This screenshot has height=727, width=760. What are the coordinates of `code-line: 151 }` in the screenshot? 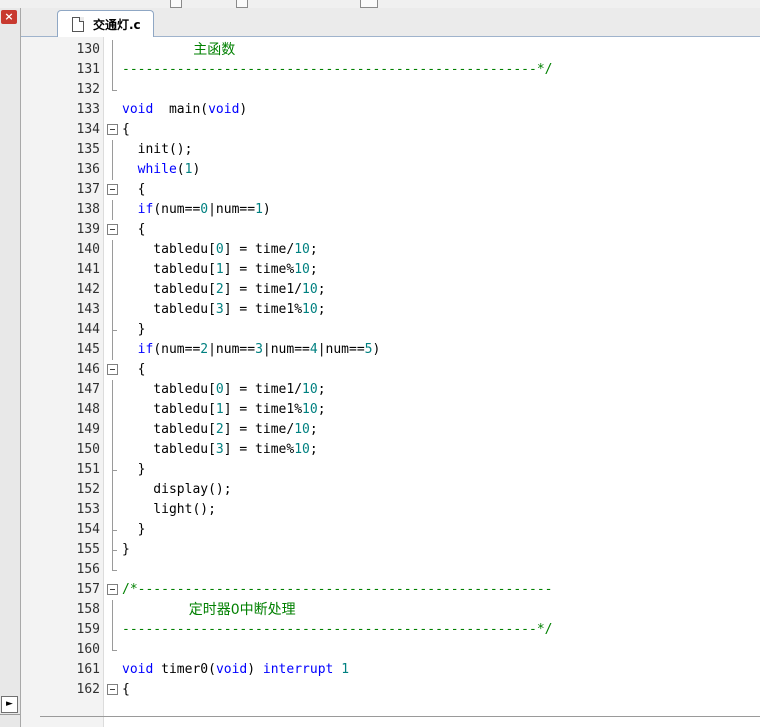 It's located at (390, 470).